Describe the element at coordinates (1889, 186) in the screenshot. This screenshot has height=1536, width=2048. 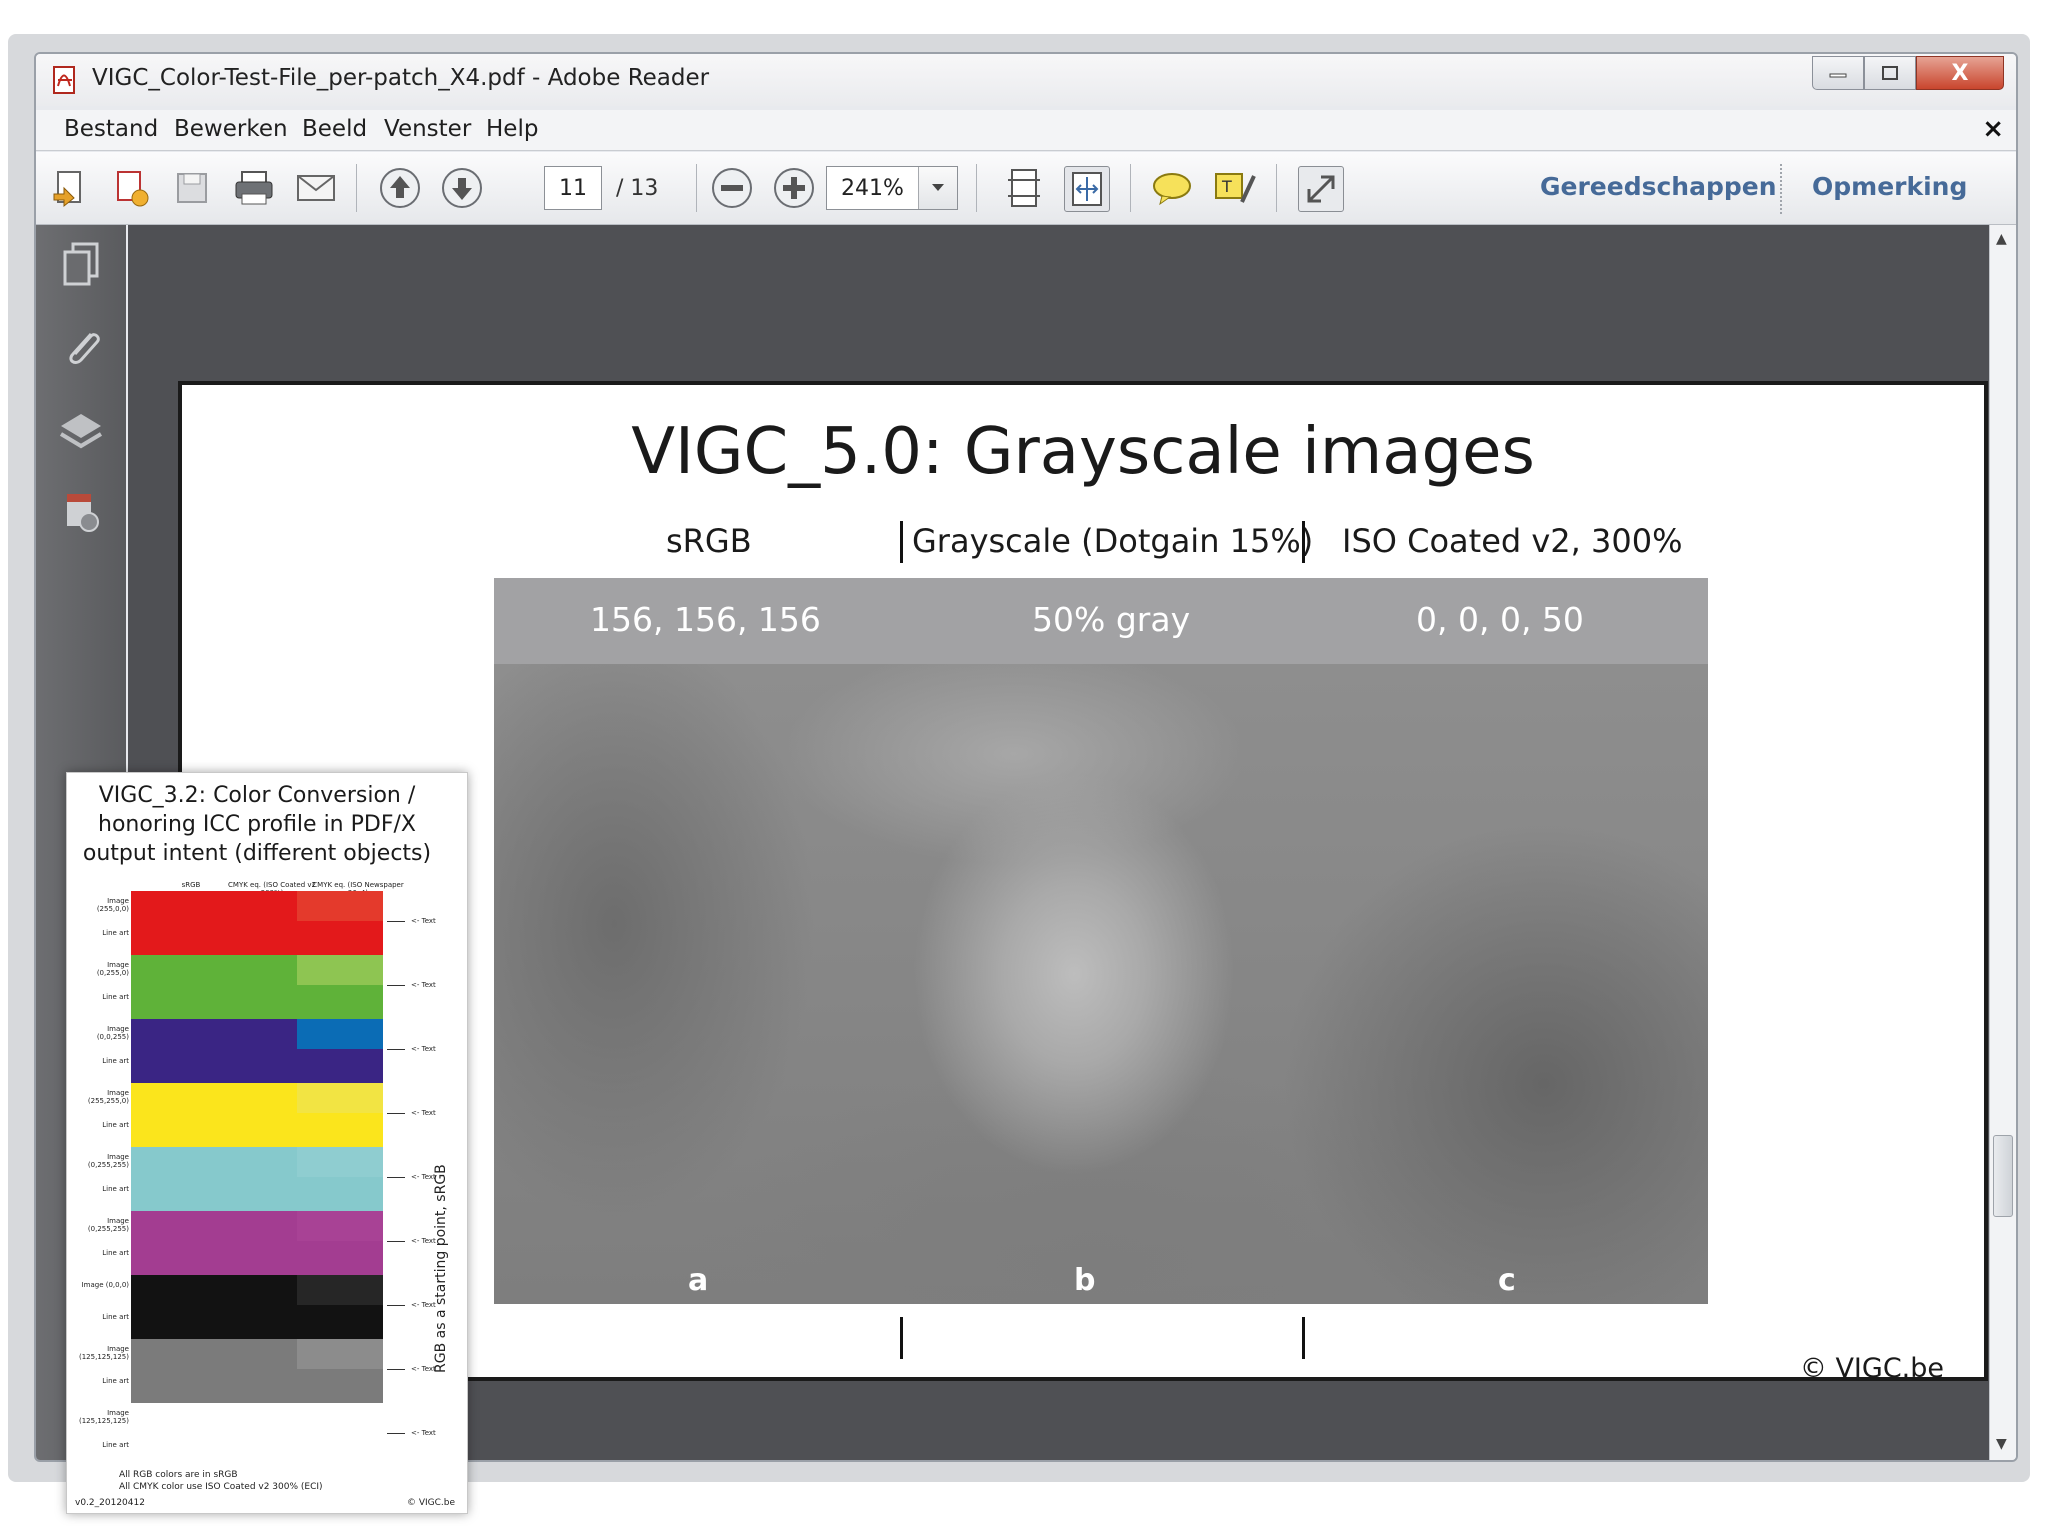
I see `comment-link: Opmerking` at that location.